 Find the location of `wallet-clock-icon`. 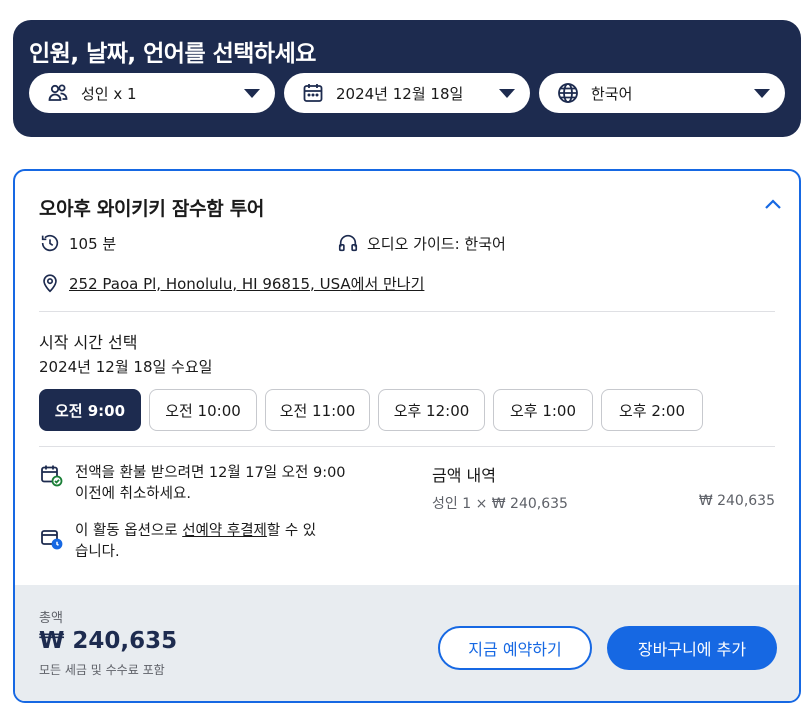

wallet-clock-icon is located at coordinates (52, 540).